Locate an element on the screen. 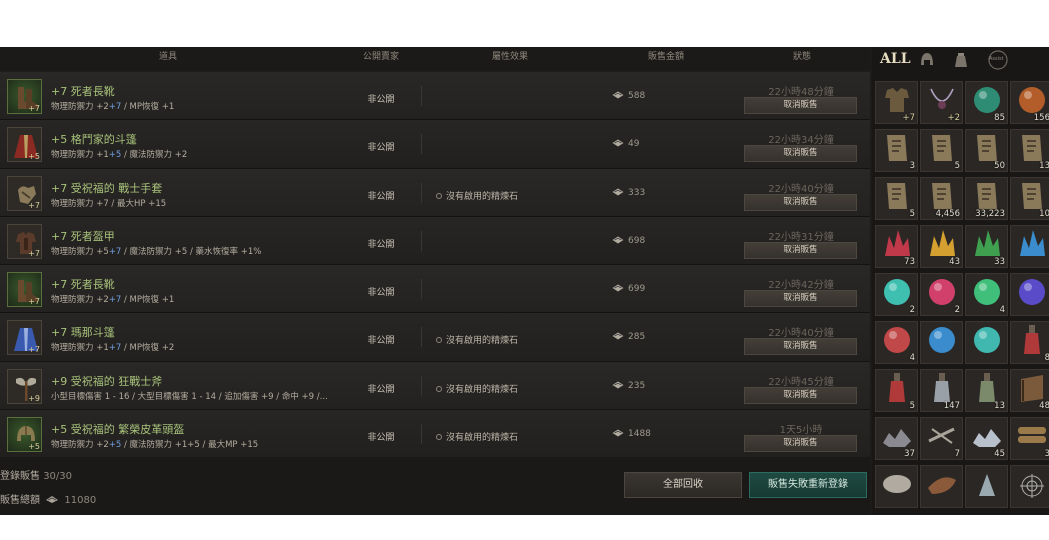 Image resolution: width=1049 pixels, height=540 pixels. tab-consumables is located at coordinates (962, 60).